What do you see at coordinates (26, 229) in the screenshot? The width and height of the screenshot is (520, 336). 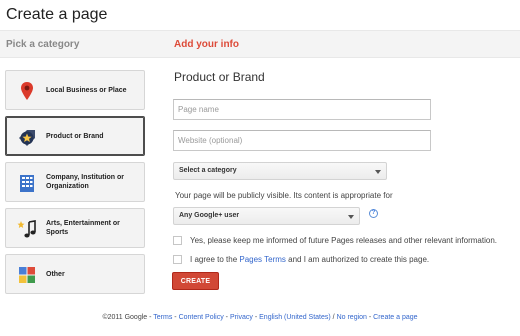 I see `music-note-icon` at bounding box center [26, 229].